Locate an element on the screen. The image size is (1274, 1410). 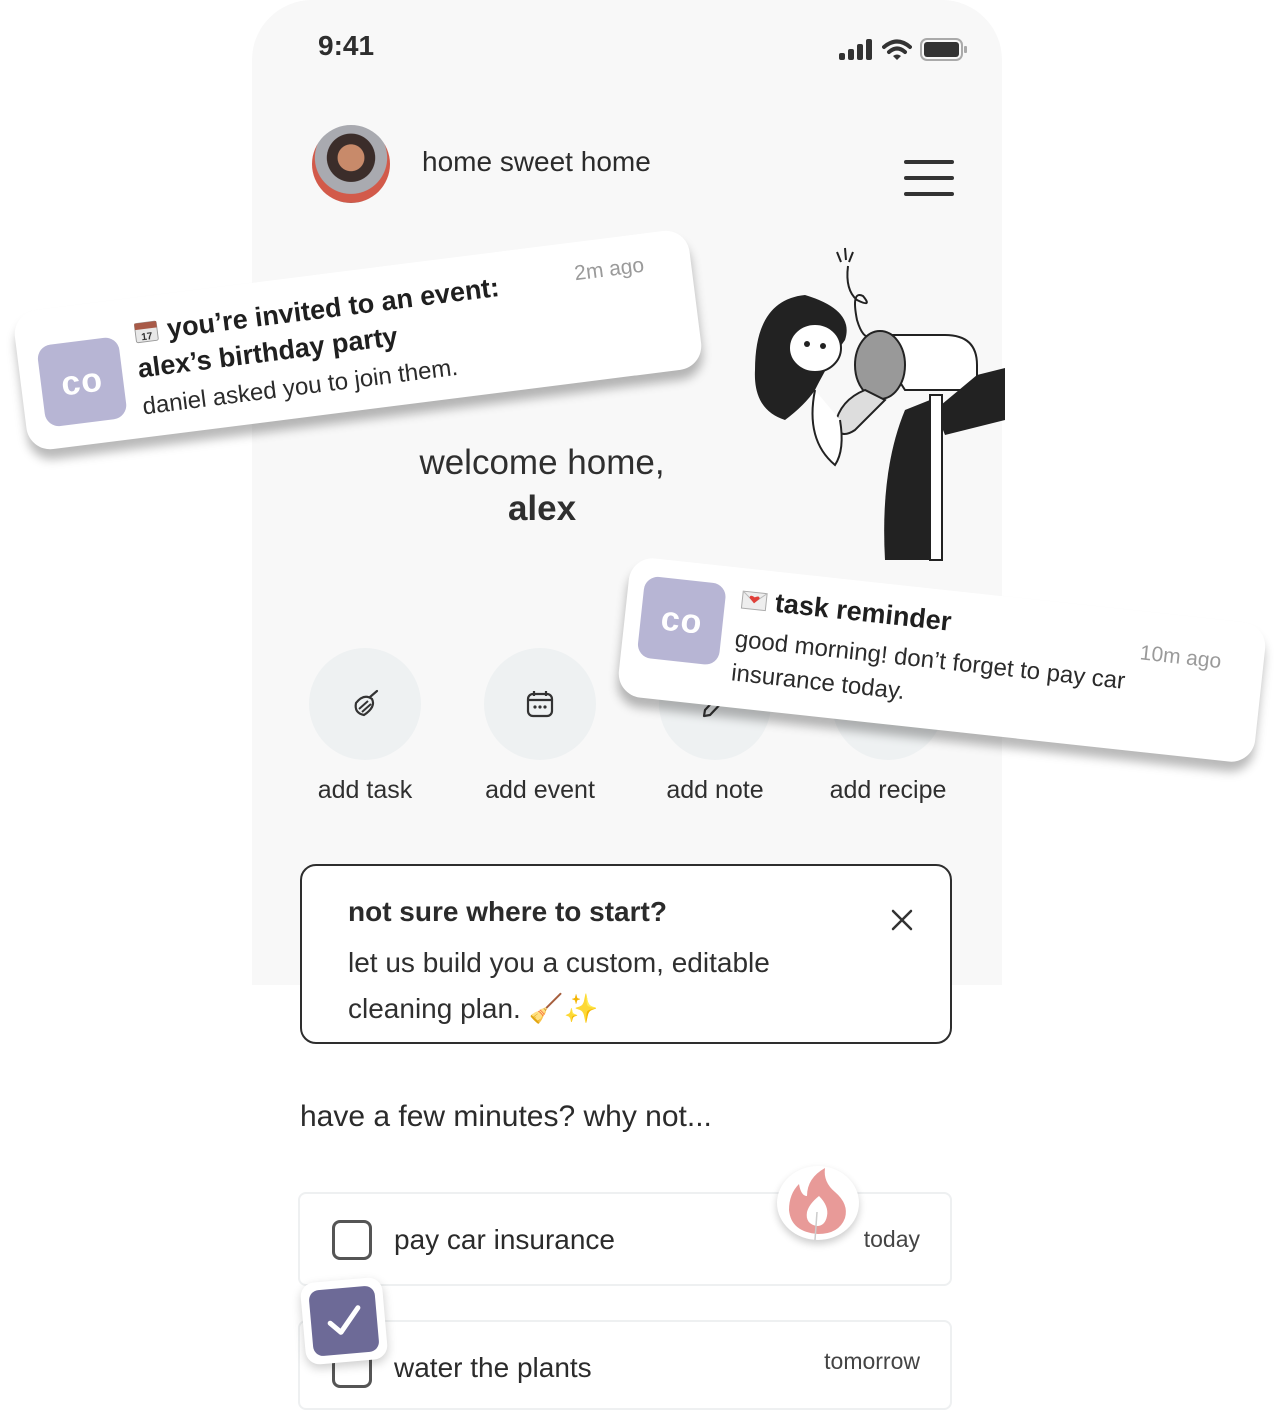
calendar-emoji-icon: 17 is located at coordinates (146, 331).